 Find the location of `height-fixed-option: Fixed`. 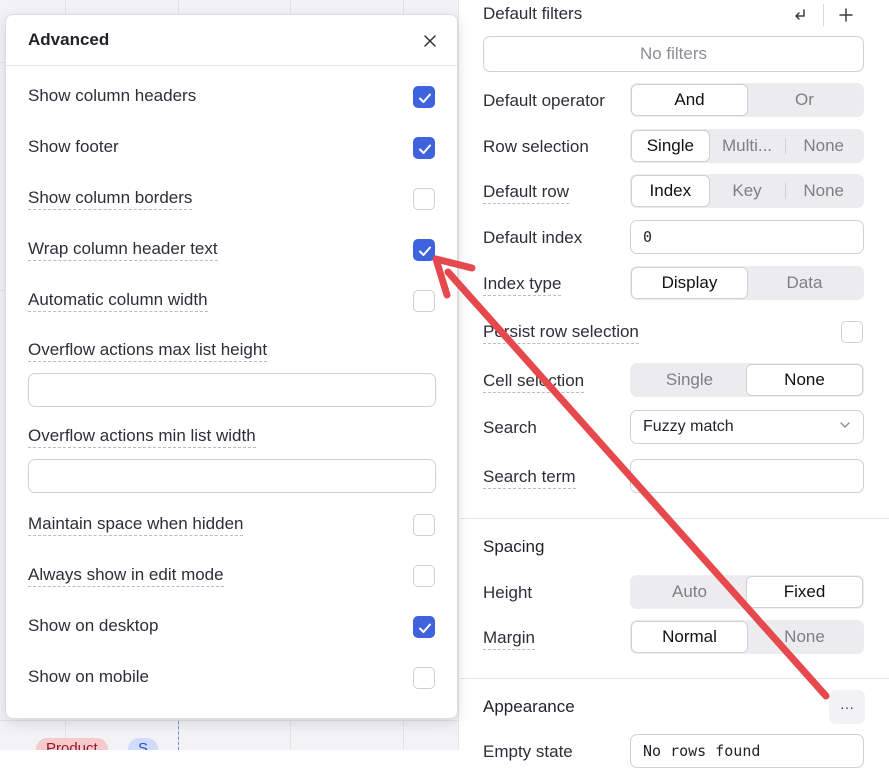

height-fixed-option: Fixed is located at coordinates (804, 592).